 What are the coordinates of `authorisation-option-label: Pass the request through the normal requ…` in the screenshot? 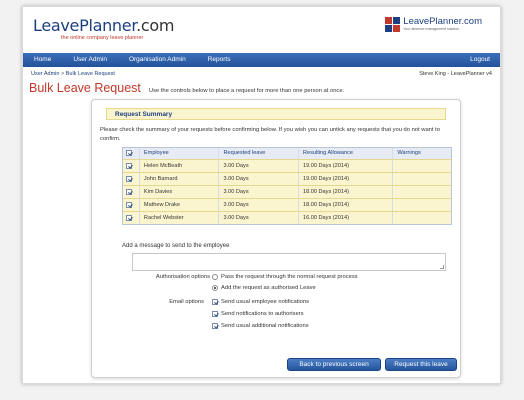 It's located at (289, 277).